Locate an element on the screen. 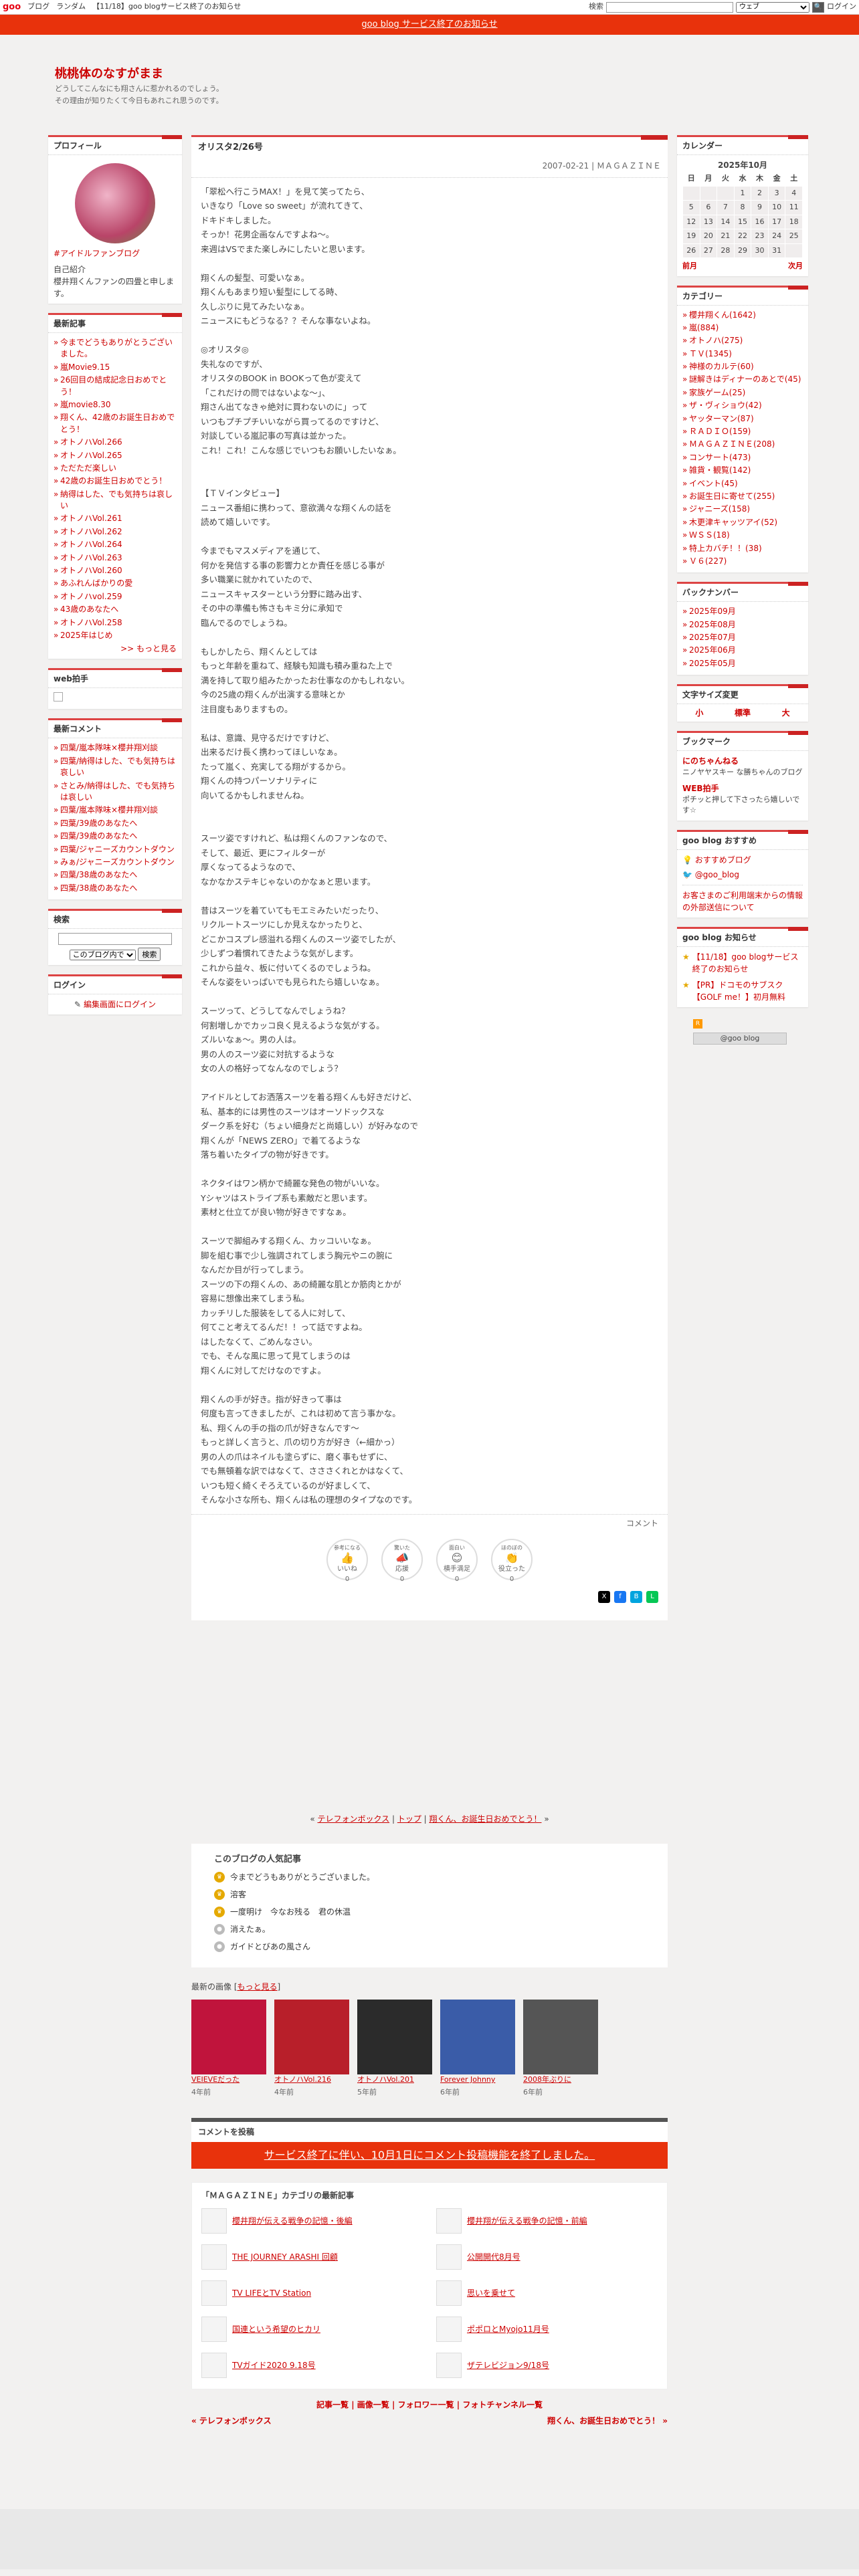  recent-link: 26回目の結成記念日おめでとう！ is located at coordinates (113, 385).